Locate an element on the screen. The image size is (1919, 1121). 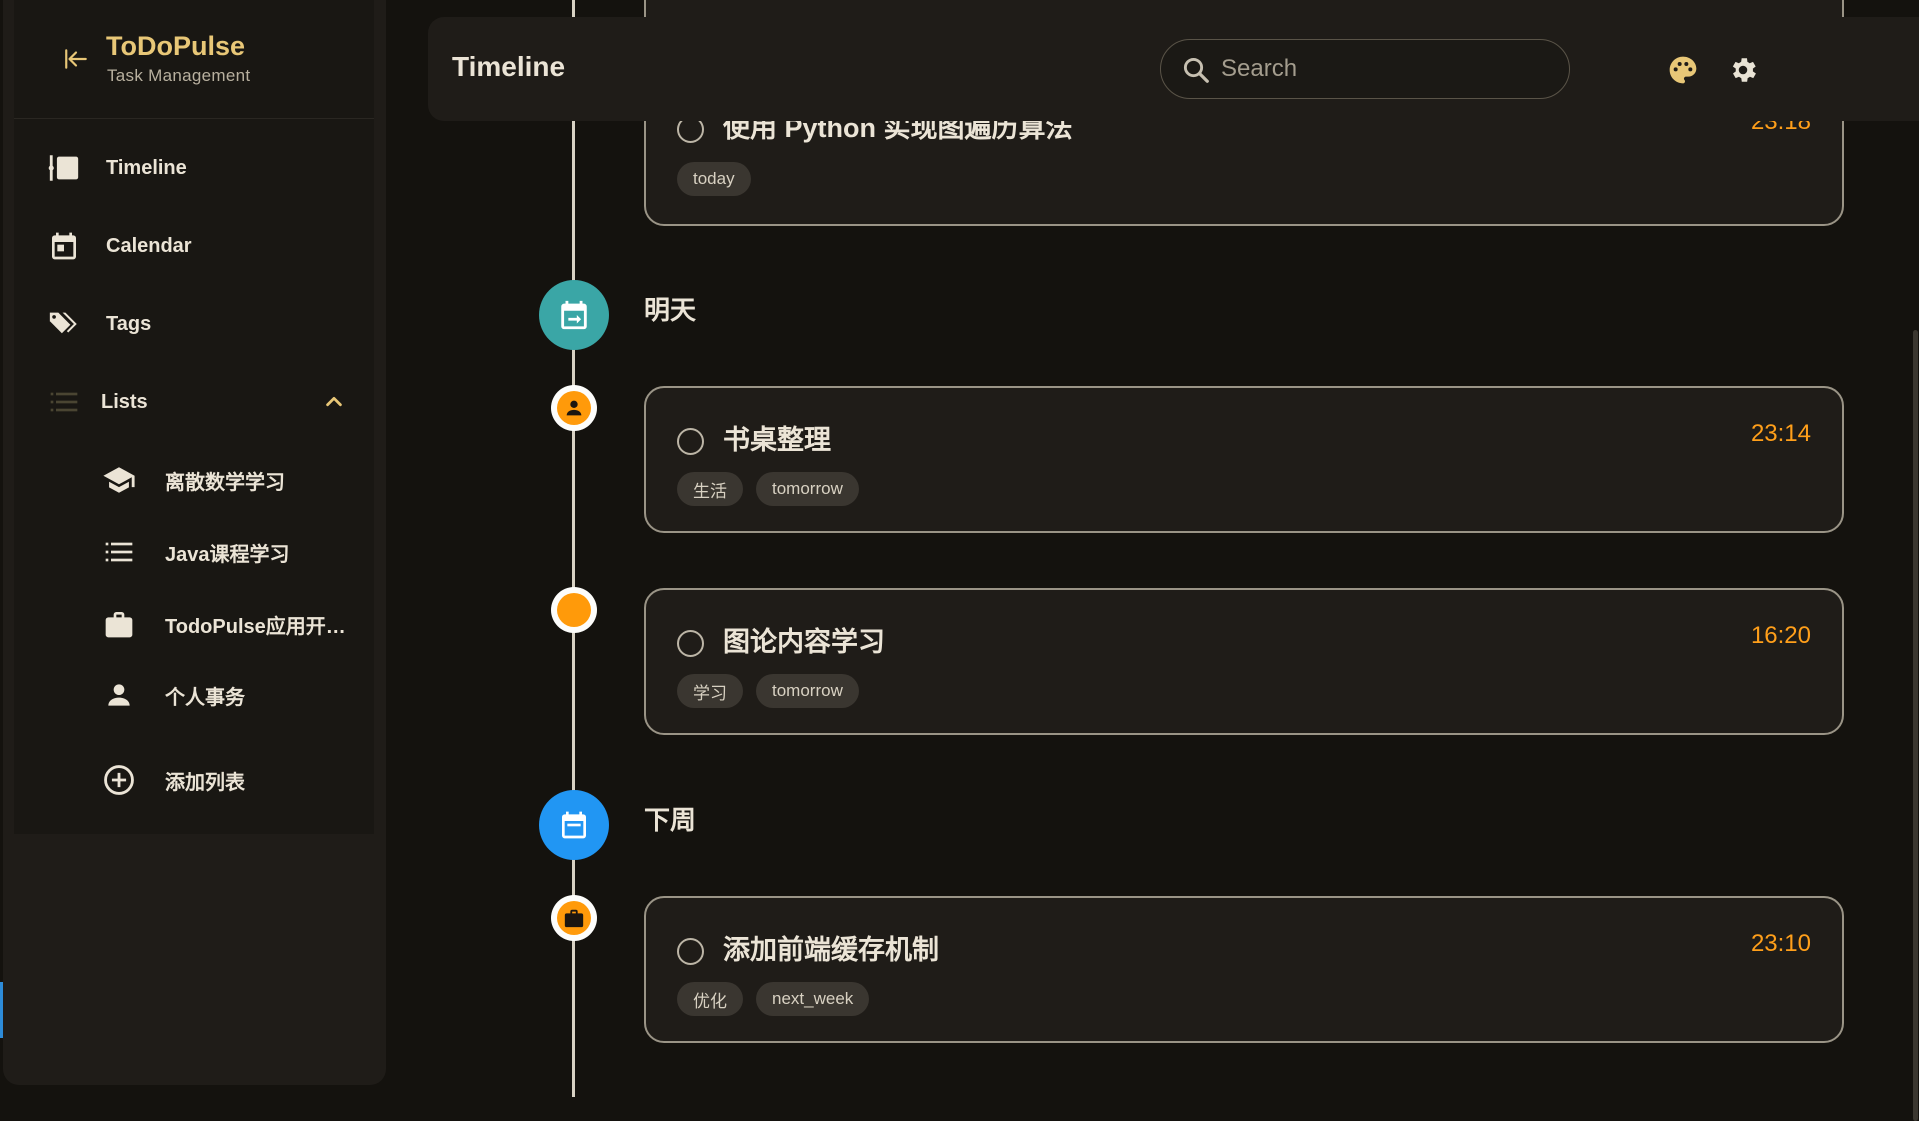
calendar-arrow-icon is located at coordinates (574, 315).